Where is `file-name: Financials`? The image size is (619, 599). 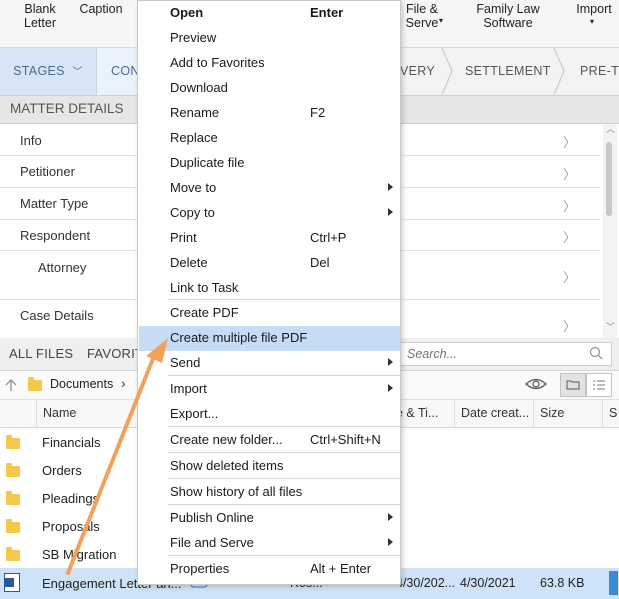 file-name: Financials is located at coordinates (71, 442).